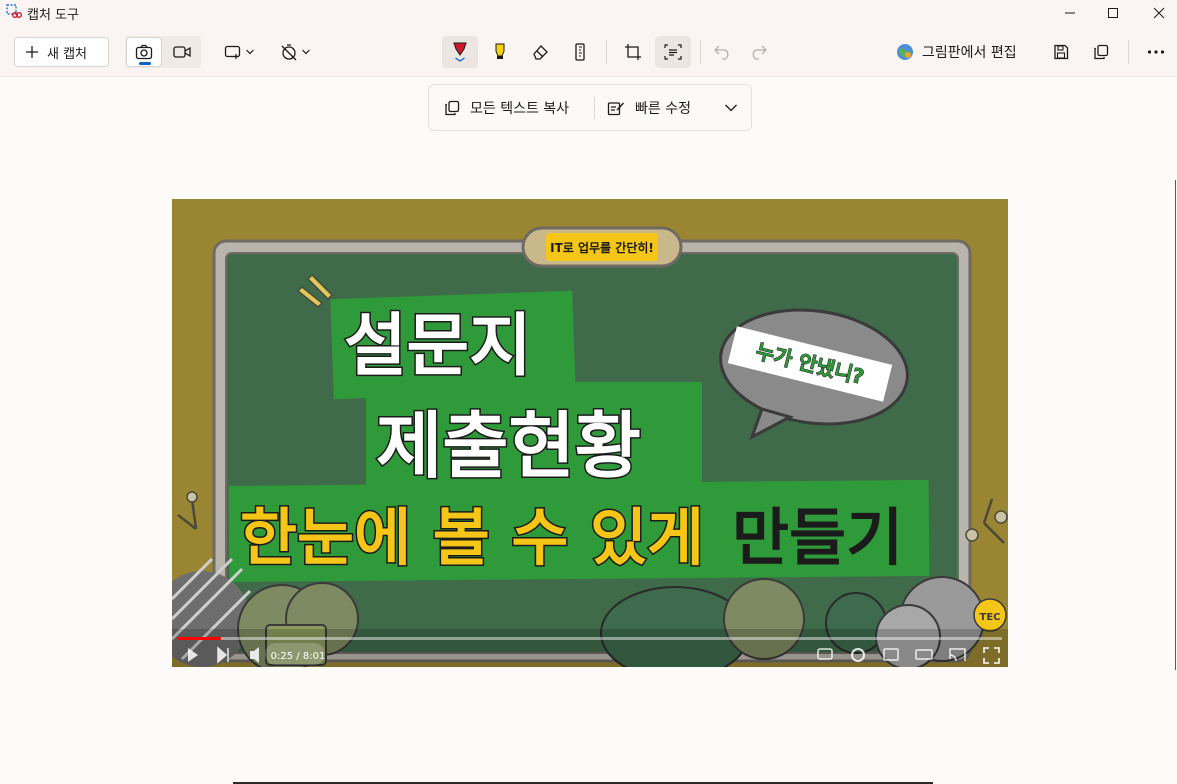  I want to click on more-icon, so click(1156, 52).